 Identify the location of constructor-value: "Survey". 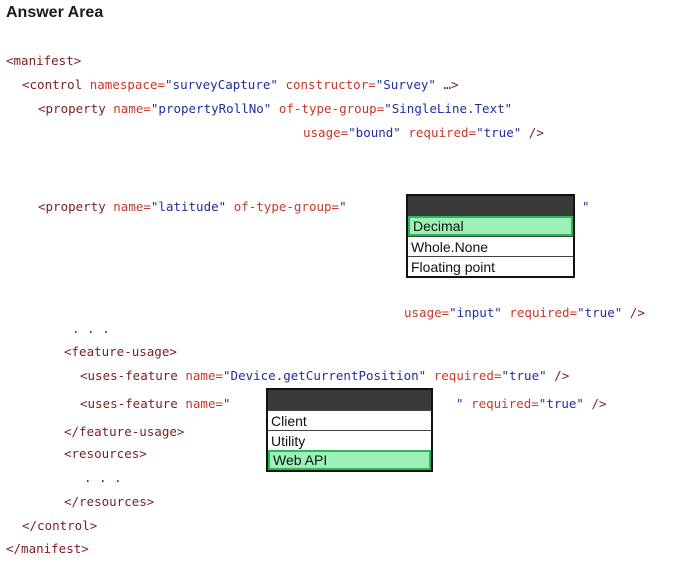
(405, 84).